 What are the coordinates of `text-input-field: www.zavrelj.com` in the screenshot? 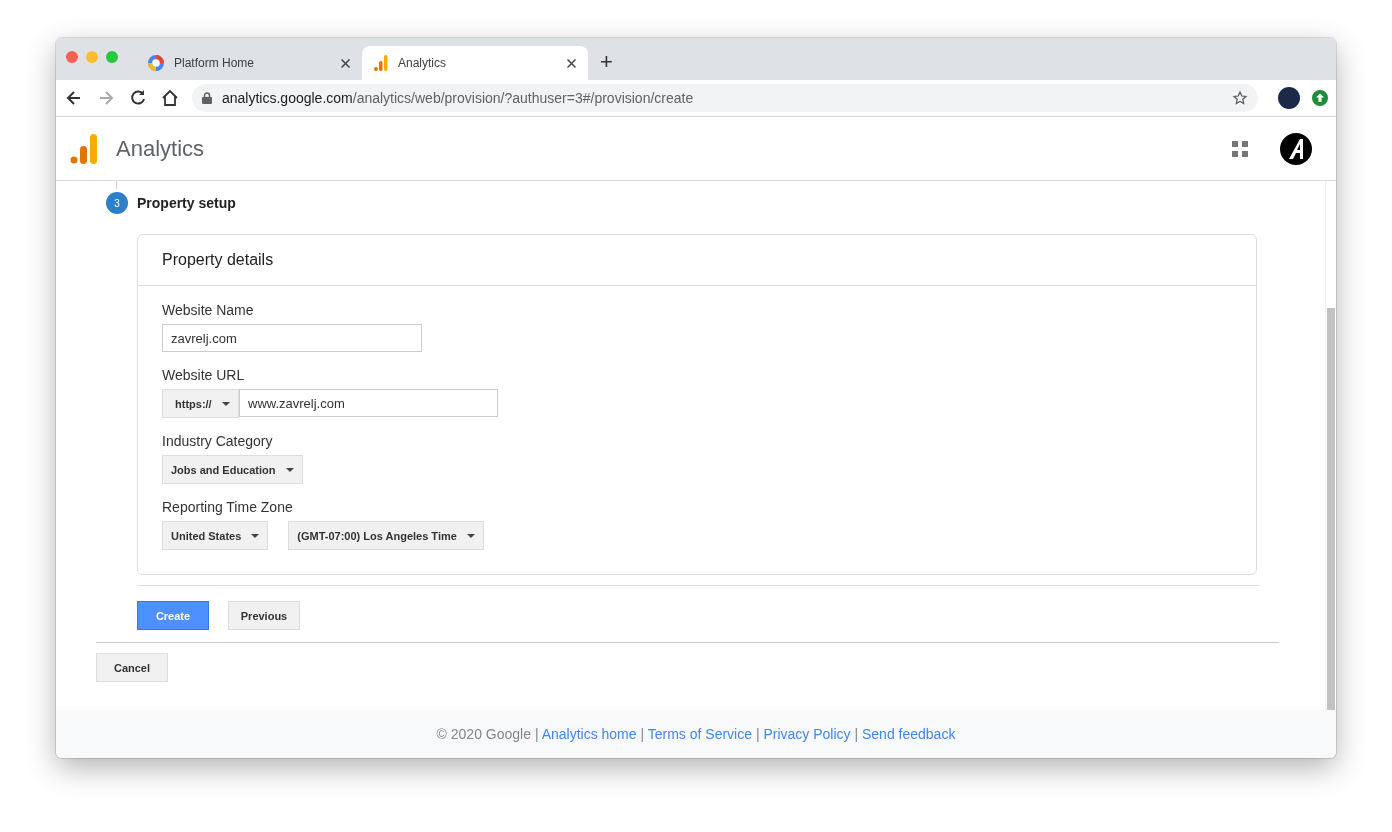 It's located at (368, 403).